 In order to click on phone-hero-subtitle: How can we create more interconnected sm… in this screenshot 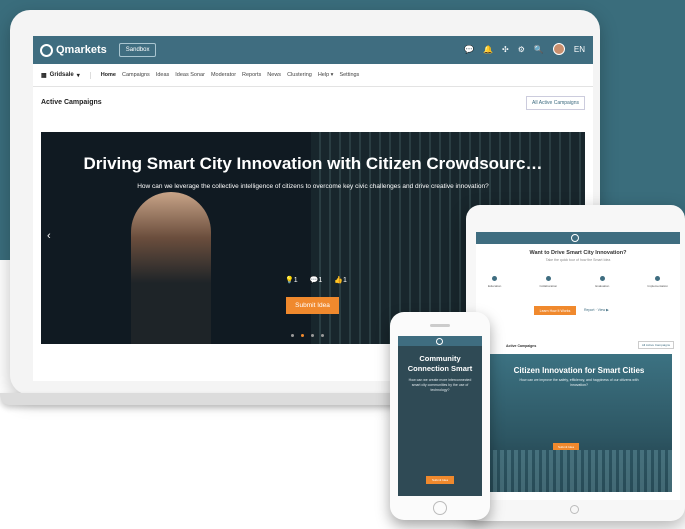, I will do `click(440, 385)`.